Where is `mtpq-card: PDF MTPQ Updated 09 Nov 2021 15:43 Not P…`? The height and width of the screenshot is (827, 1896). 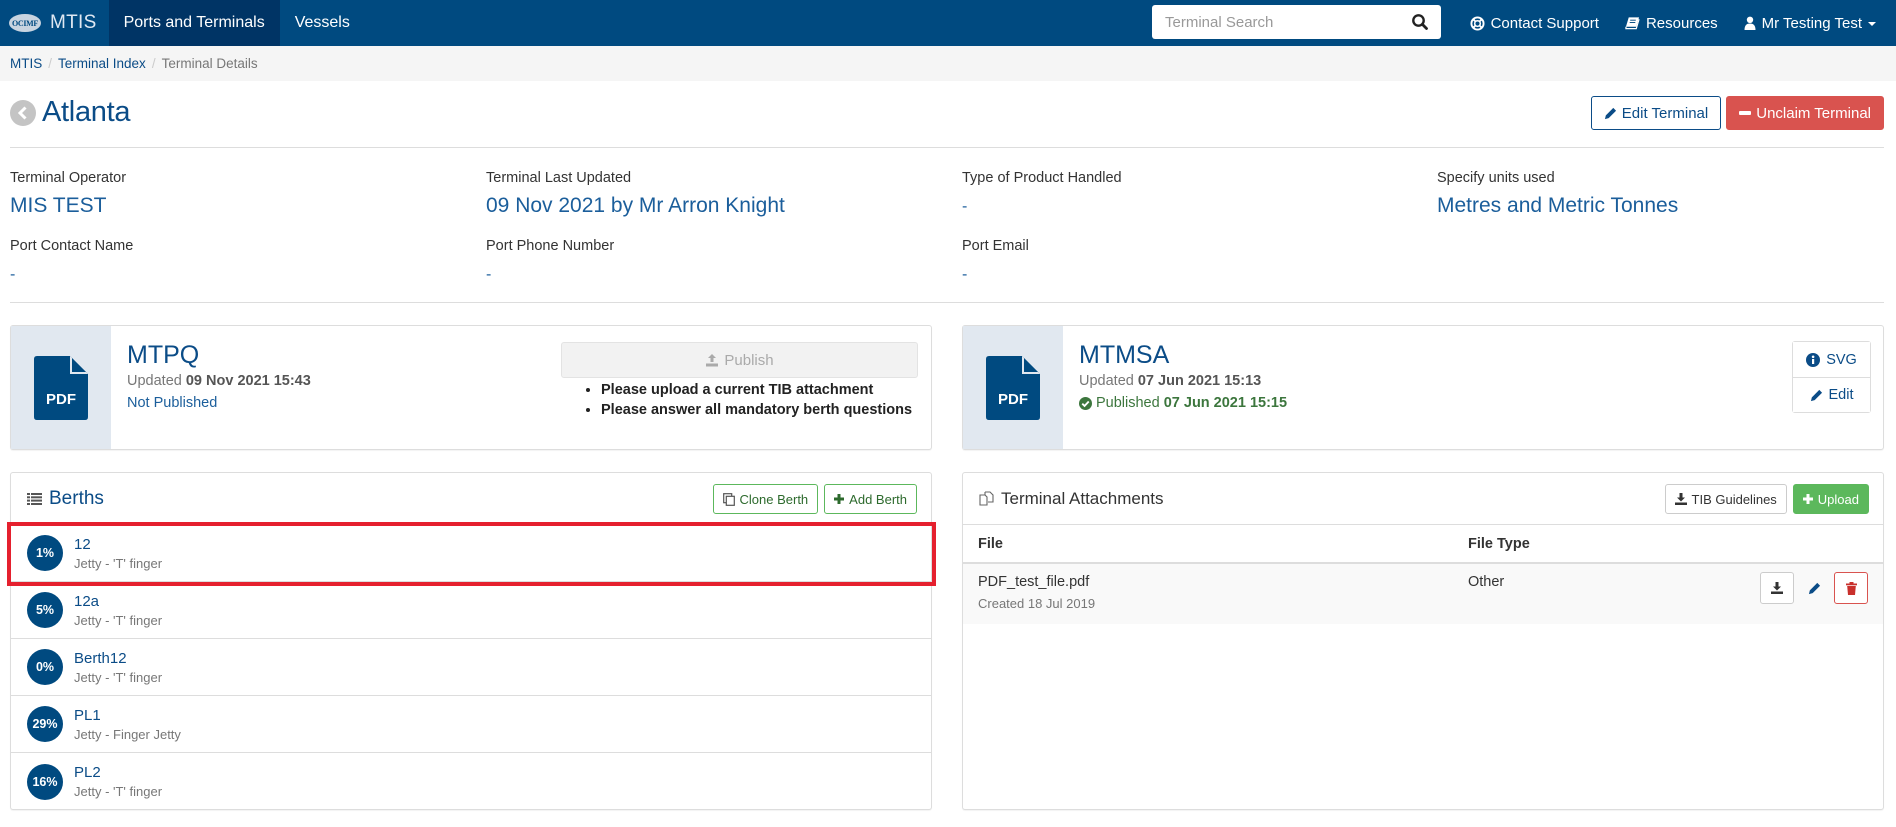 mtpq-card: PDF MTPQ Updated 09 Nov 2021 15:43 Not P… is located at coordinates (471, 387).